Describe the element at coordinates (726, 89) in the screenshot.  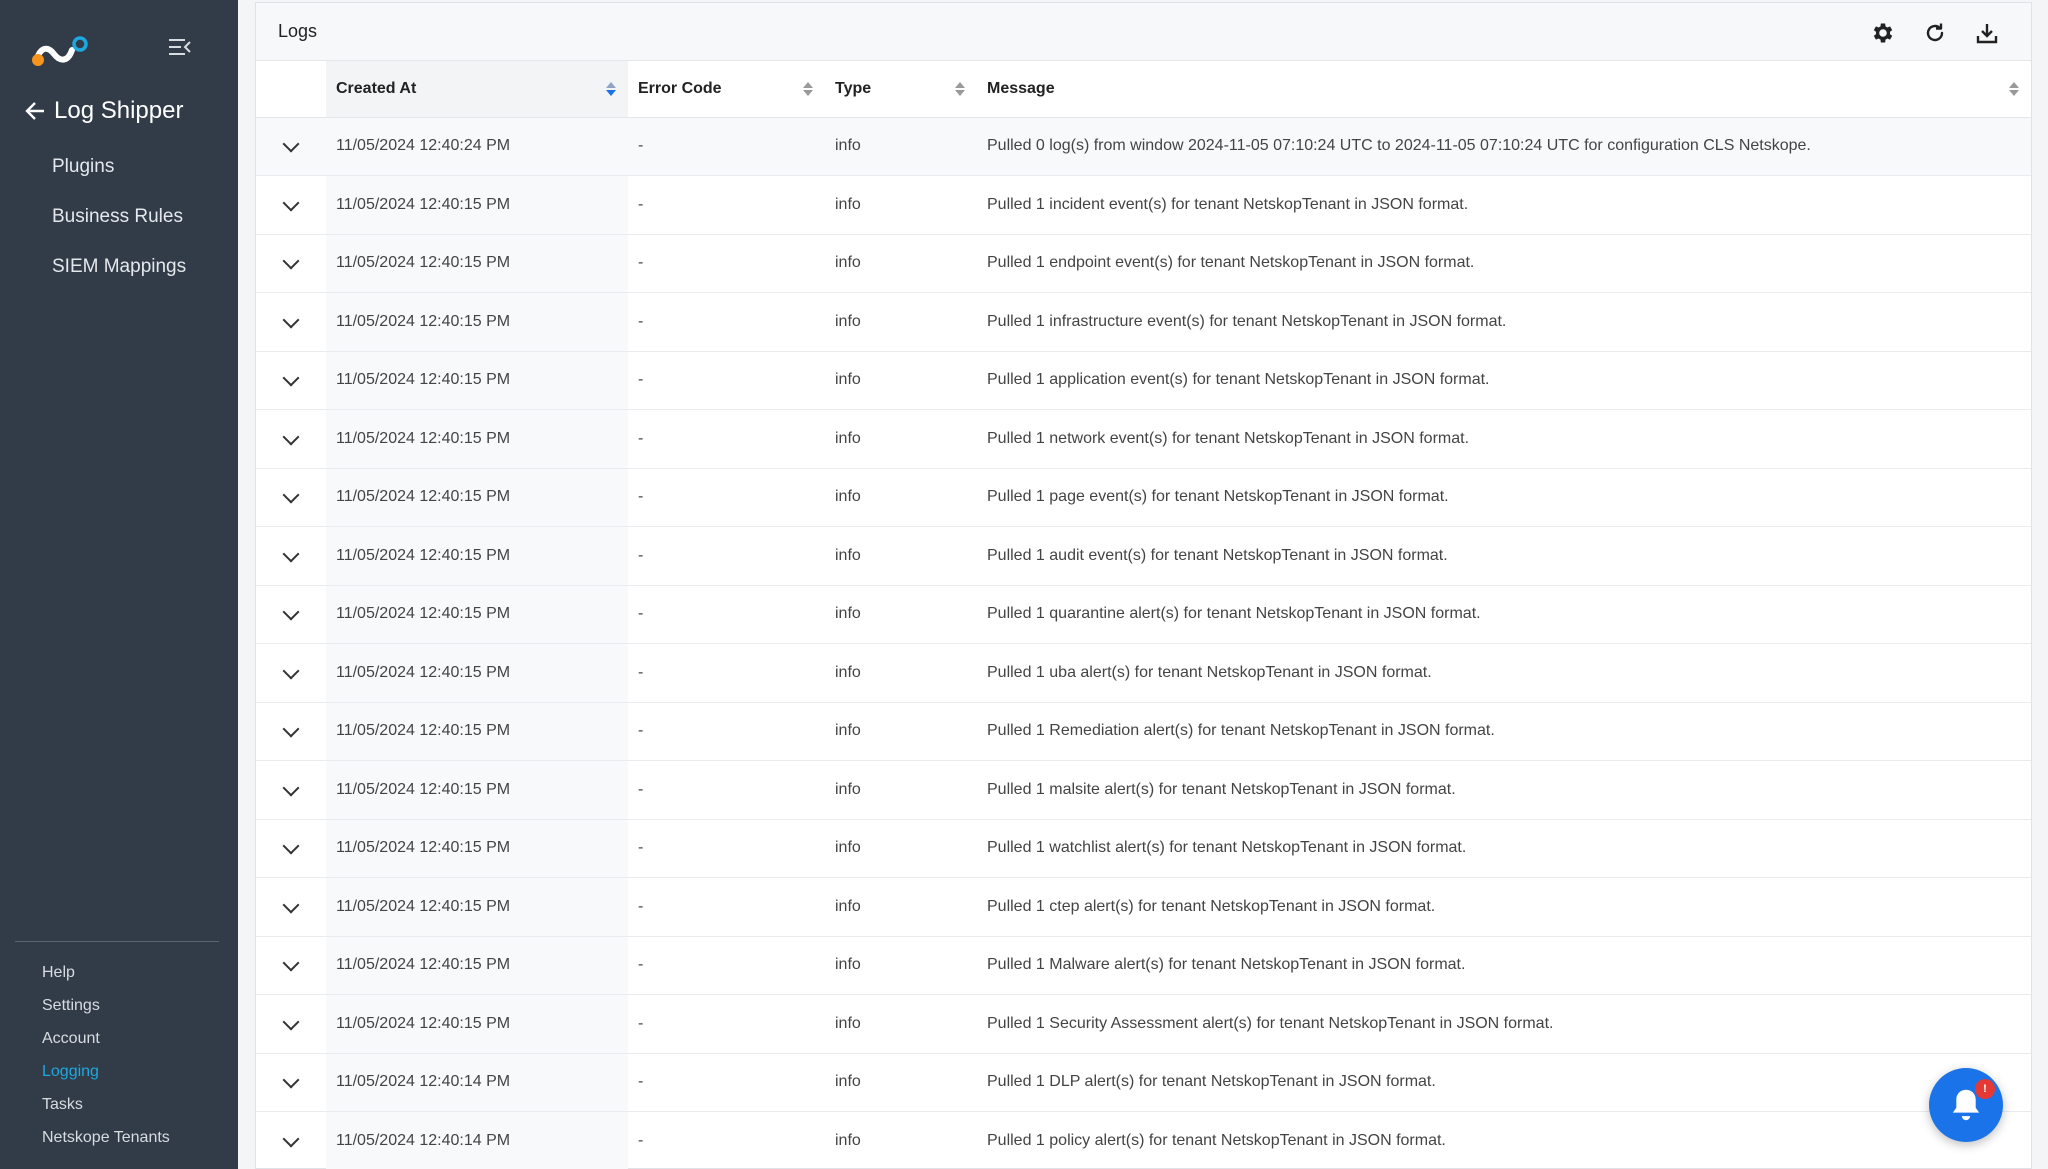
I see `column-header-error-code: Error Code` at that location.